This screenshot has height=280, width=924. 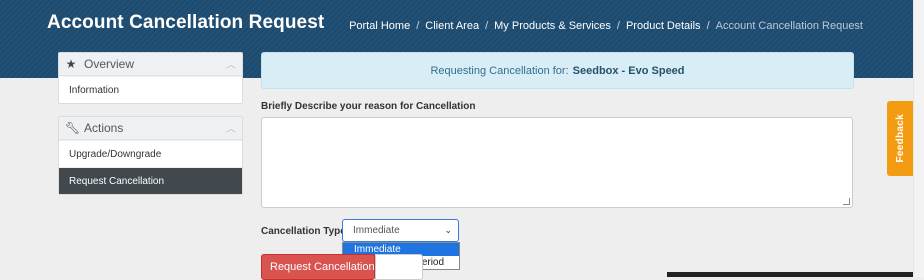 I want to click on star-icon: ★, so click(x=71, y=64).